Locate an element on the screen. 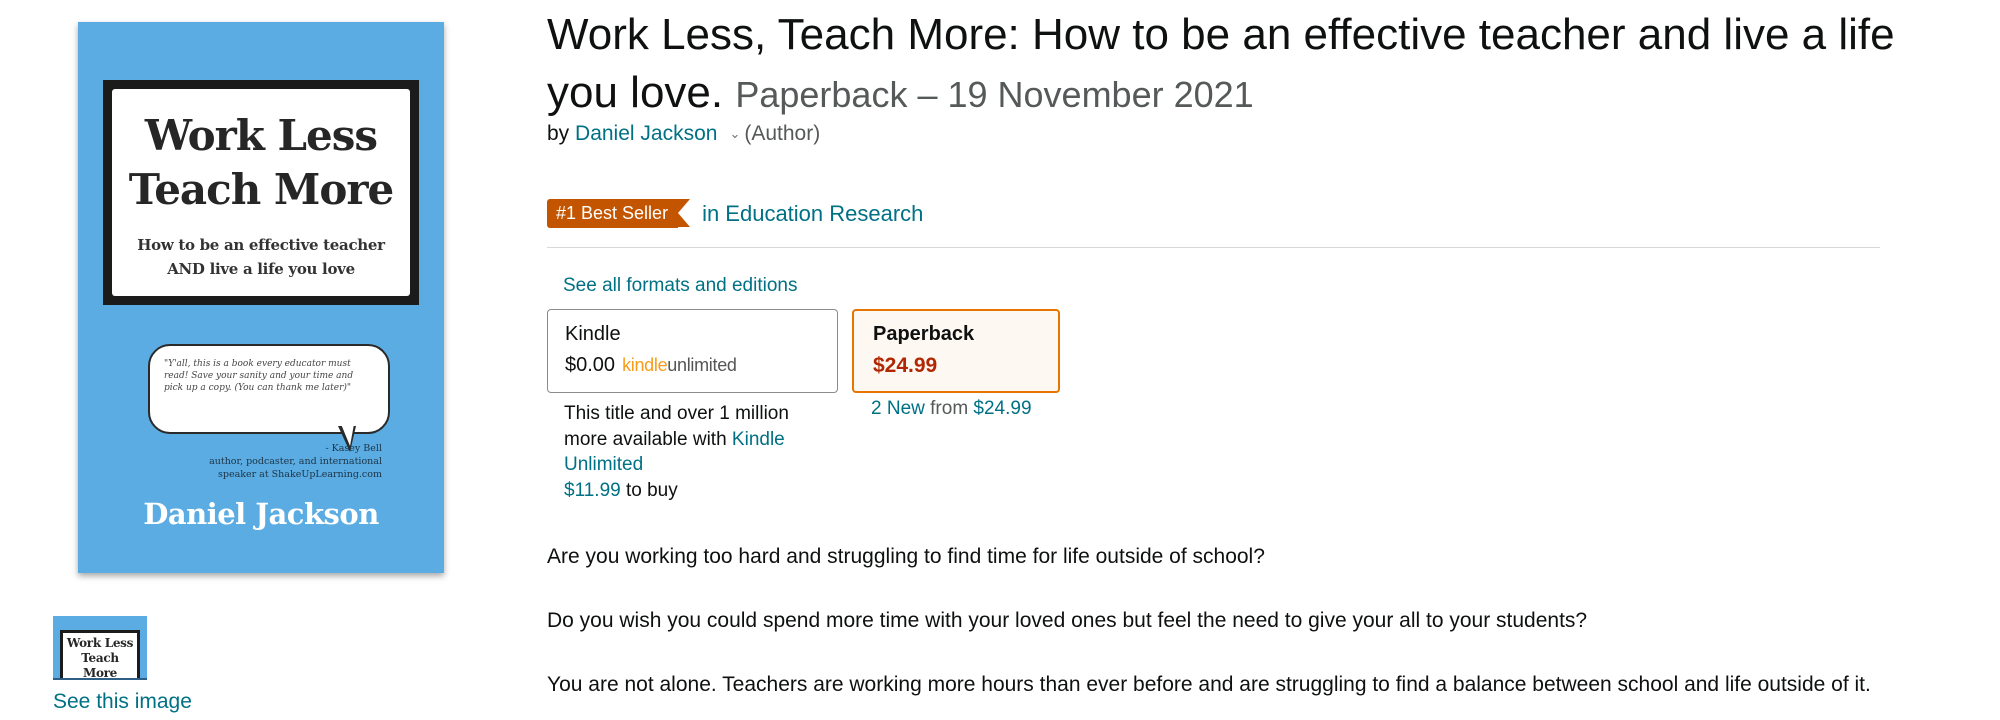 The width and height of the screenshot is (2000, 720). offers-price-link: $24.99 is located at coordinates (1002, 408).